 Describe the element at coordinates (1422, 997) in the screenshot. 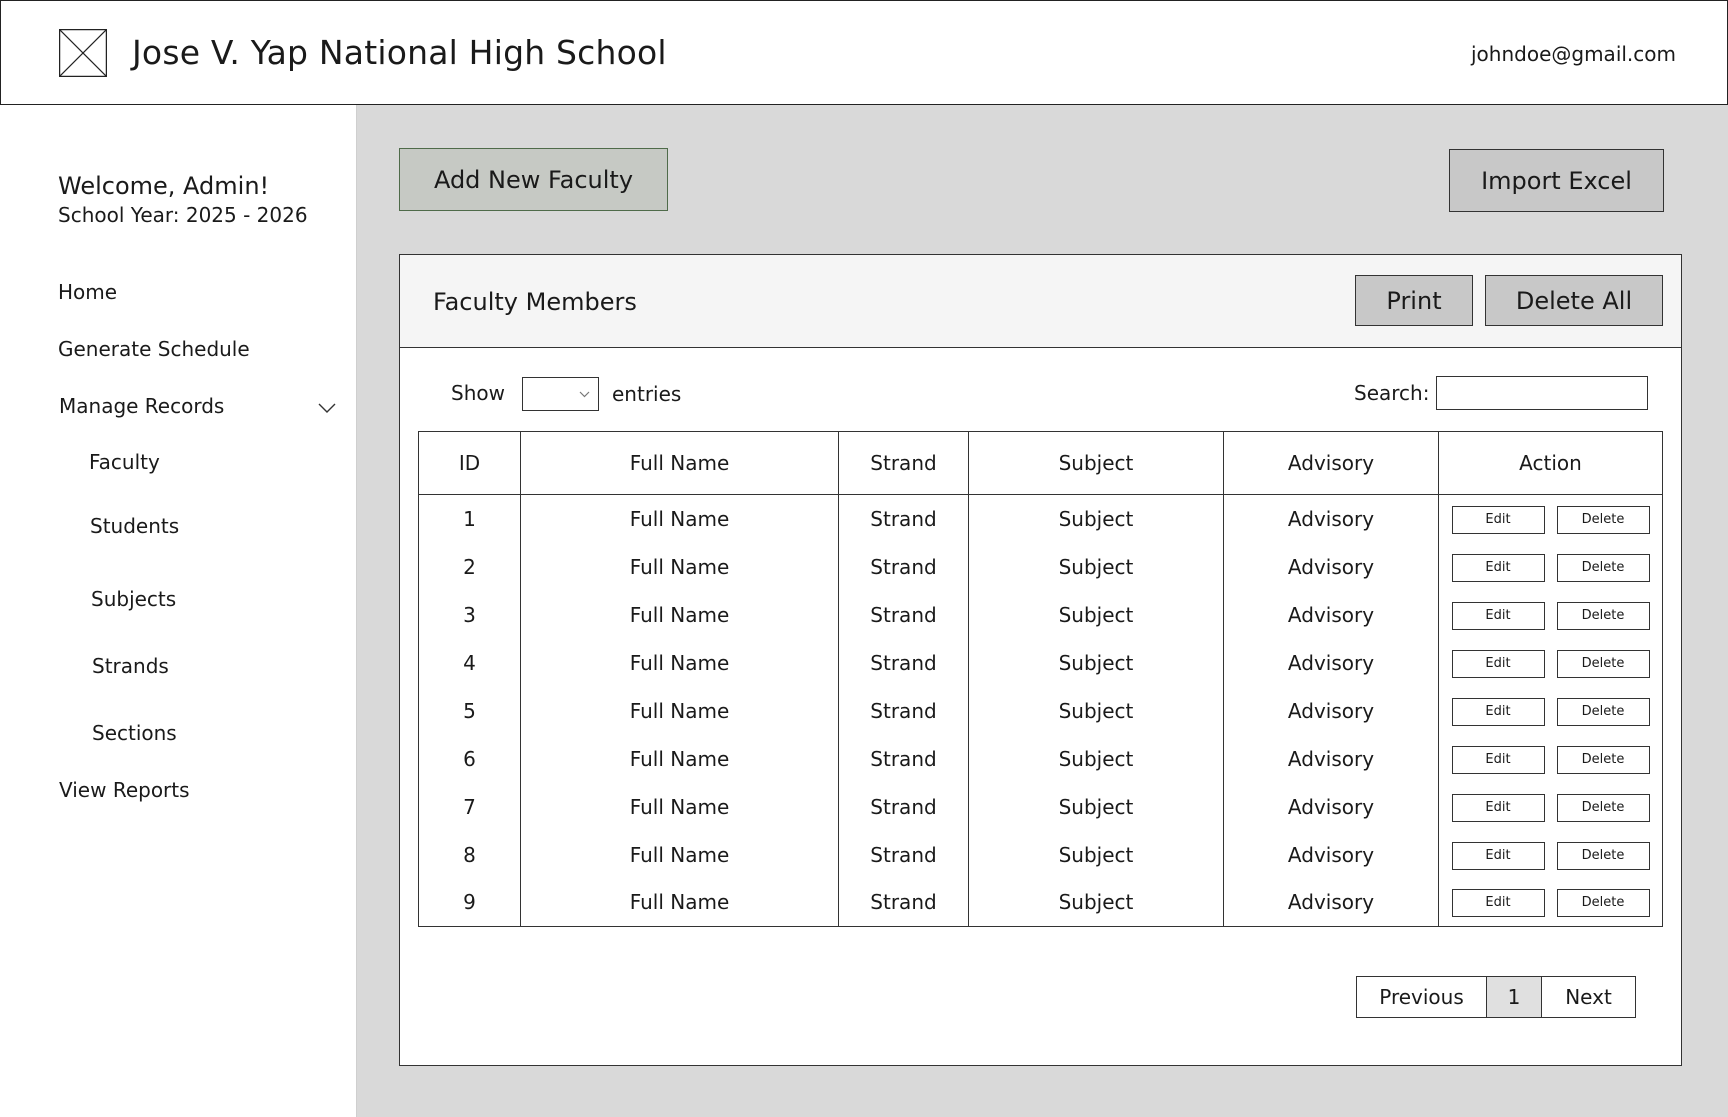

I see `previous-page-button: Previous` at that location.